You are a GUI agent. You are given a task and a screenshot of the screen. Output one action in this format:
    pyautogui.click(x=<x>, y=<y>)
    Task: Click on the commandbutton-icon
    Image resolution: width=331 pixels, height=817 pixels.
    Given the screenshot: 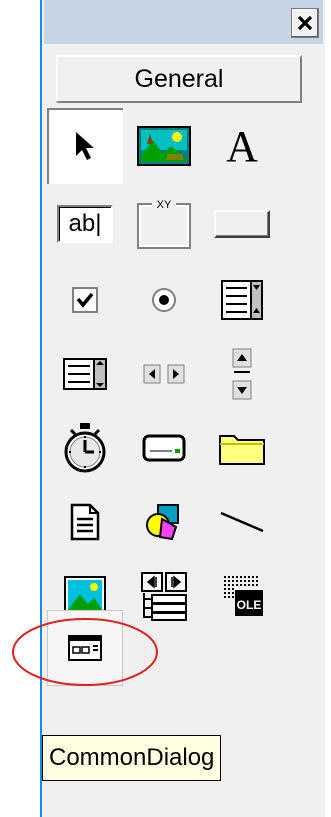 What is the action you would take?
    pyautogui.click(x=242, y=224)
    